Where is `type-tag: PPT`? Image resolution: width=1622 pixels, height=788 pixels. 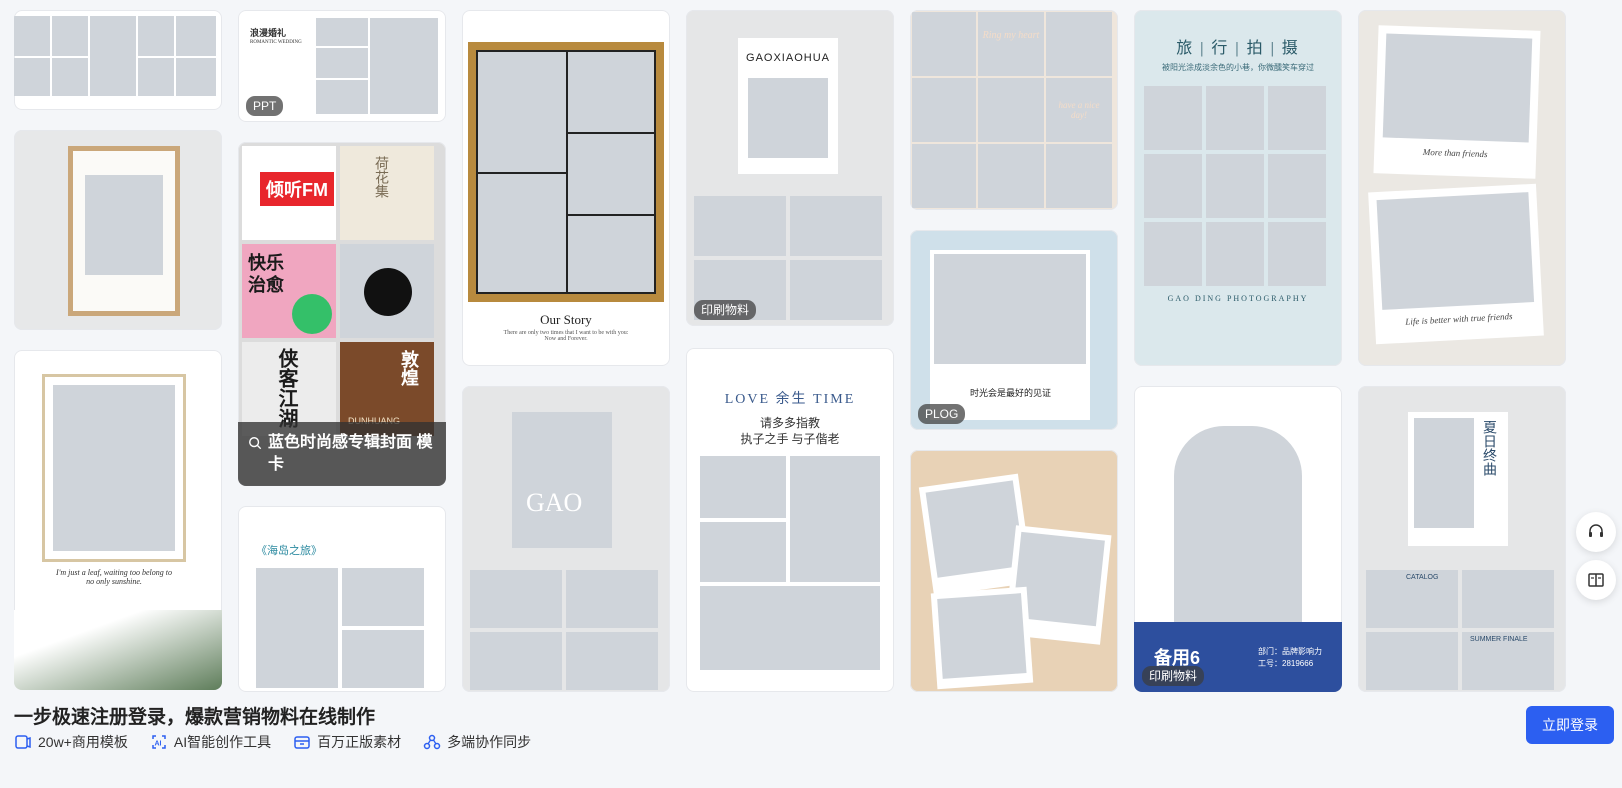 type-tag: PPT is located at coordinates (265, 106).